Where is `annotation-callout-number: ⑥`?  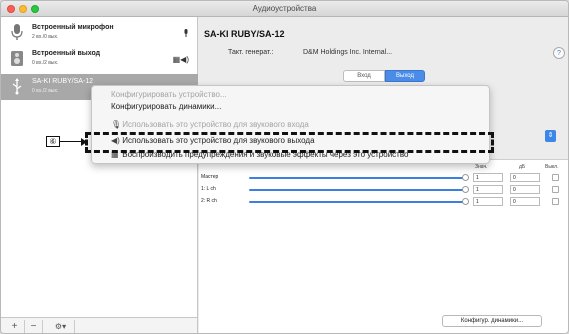 annotation-callout-number: ⑥ is located at coordinates (53, 141).